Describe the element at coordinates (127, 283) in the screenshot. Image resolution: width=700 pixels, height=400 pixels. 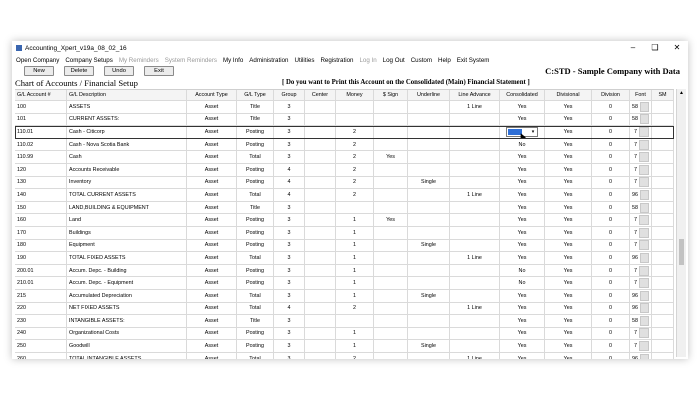
I see `grid-cell: Accum. Depc. - Equipment` at that location.